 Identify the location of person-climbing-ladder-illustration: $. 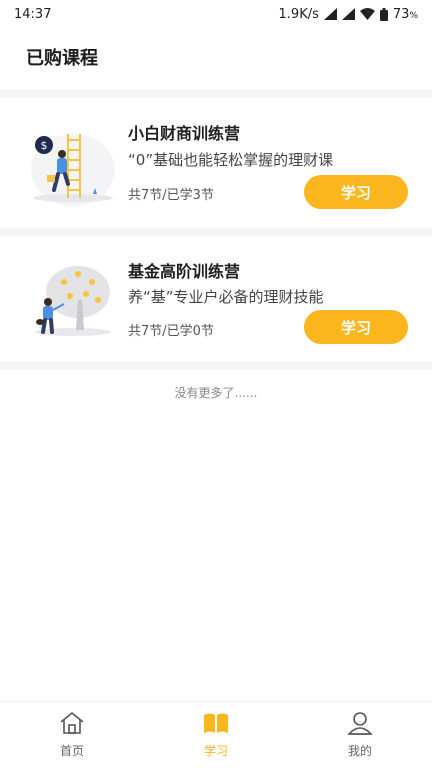
(73, 170).